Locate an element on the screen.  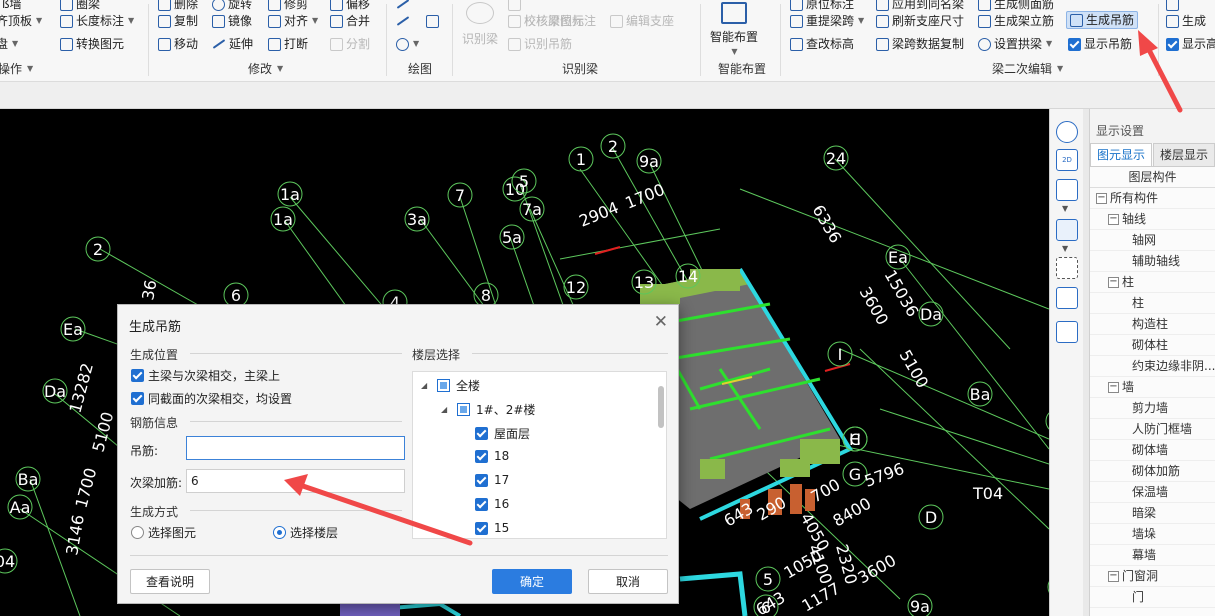
extend-button: 延伸 is located at coordinates (232, 44).